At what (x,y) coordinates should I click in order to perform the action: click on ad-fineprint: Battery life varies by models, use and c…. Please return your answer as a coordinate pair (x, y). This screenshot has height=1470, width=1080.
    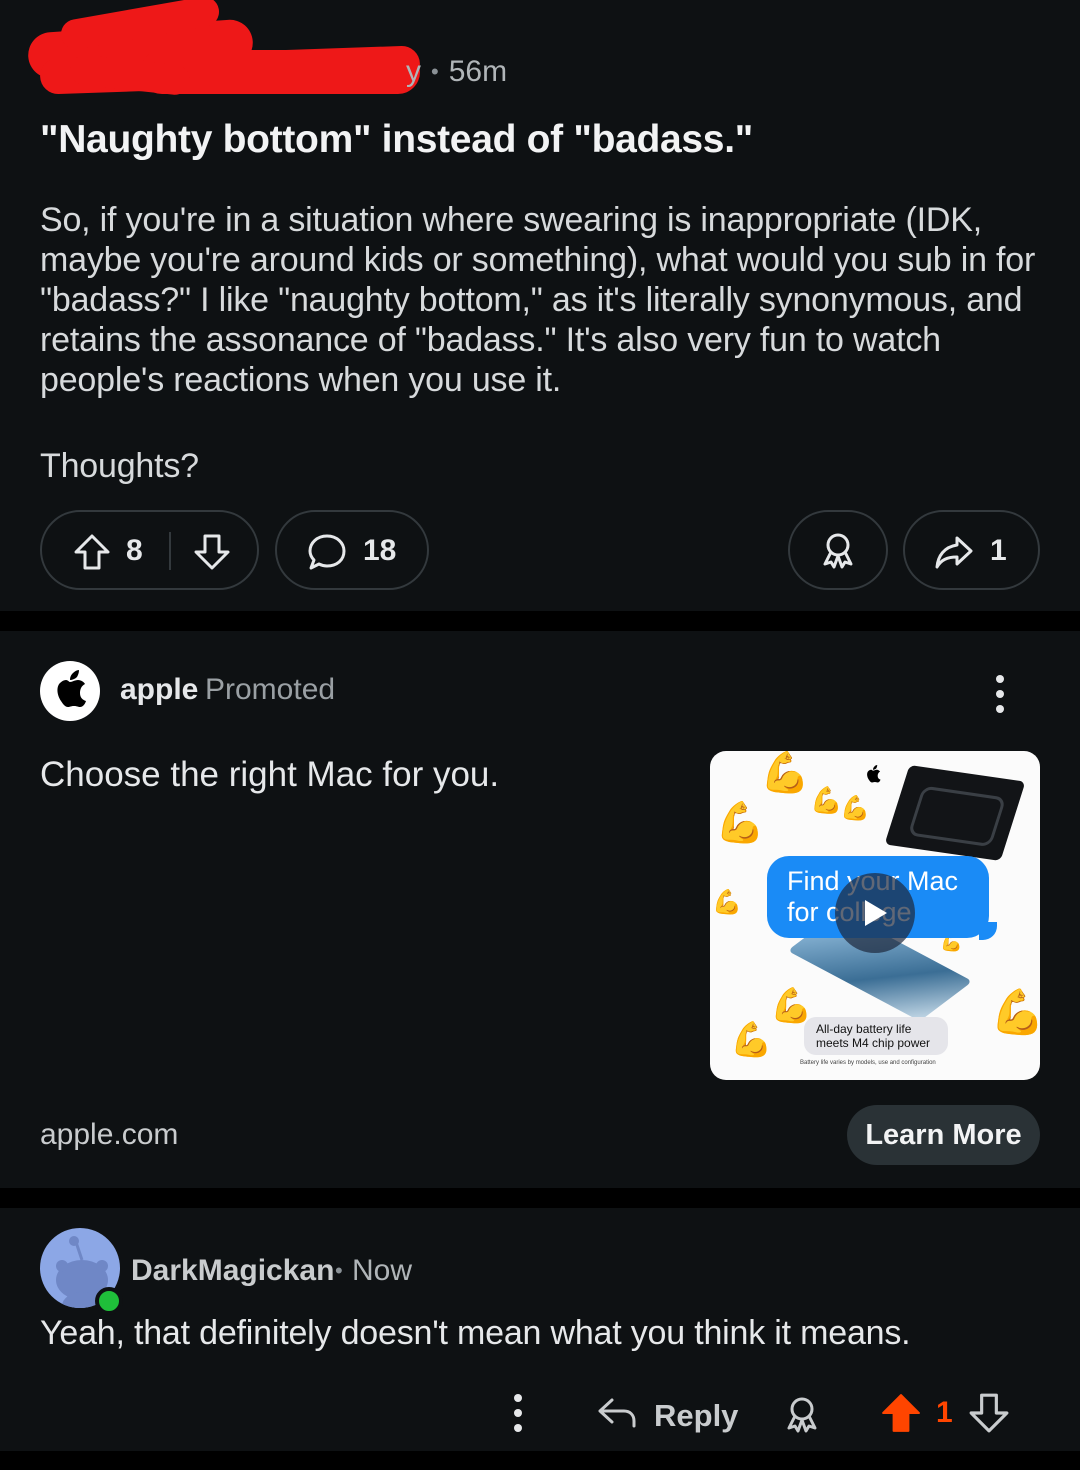
    Looking at the image, I should click on (868, 1063).